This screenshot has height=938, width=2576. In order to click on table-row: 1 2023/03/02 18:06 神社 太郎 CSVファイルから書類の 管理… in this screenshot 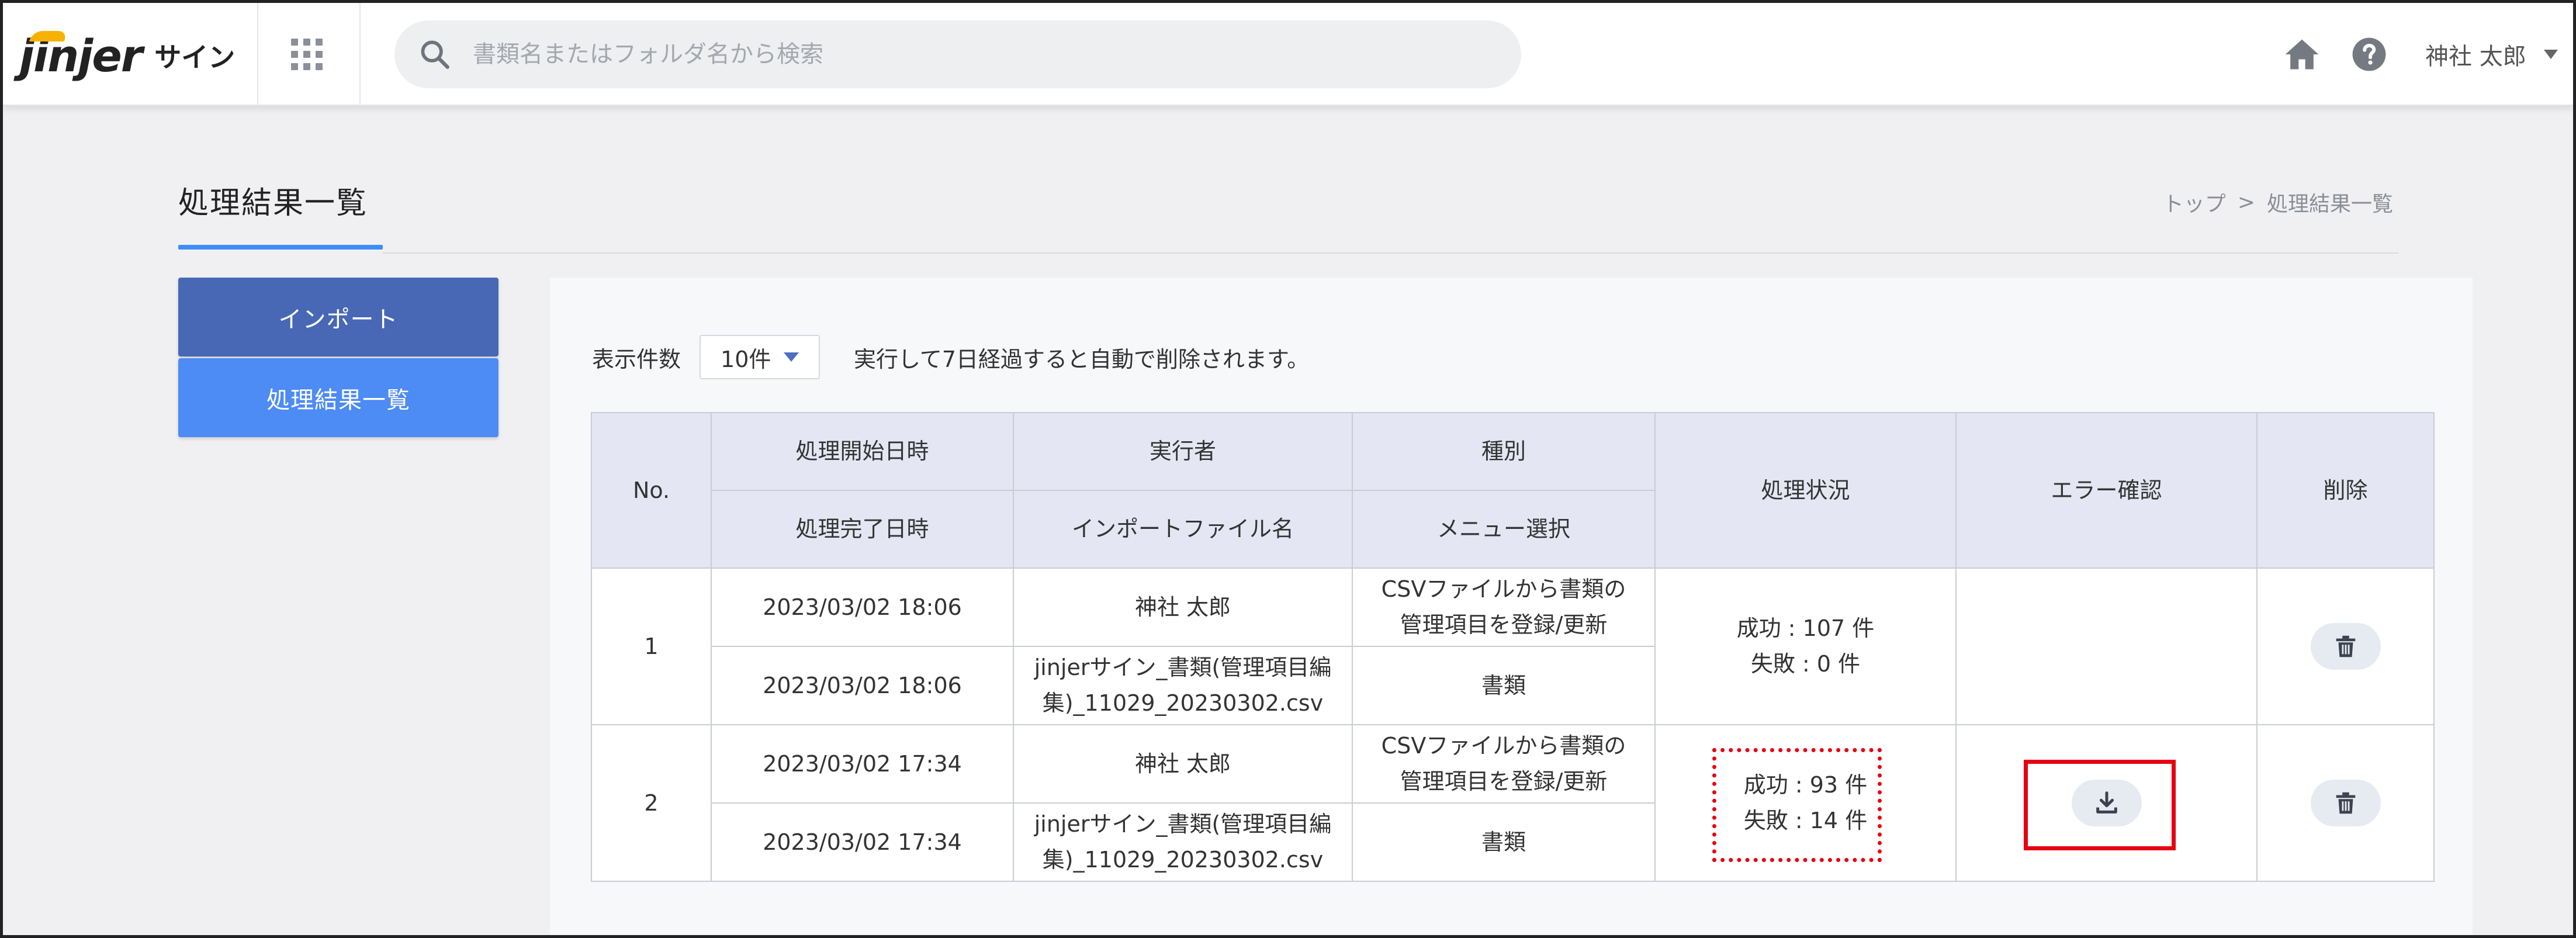, I will do `click(1513, 646)`.